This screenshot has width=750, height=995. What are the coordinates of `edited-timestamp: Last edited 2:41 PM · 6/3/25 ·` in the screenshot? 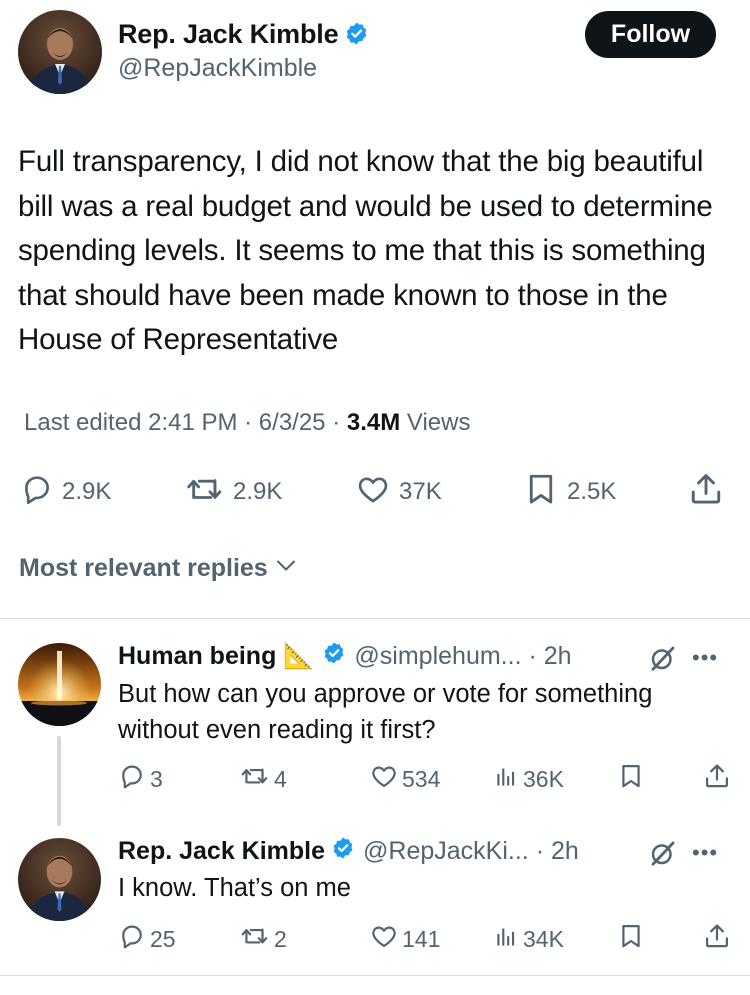 It's located at (185, 422).